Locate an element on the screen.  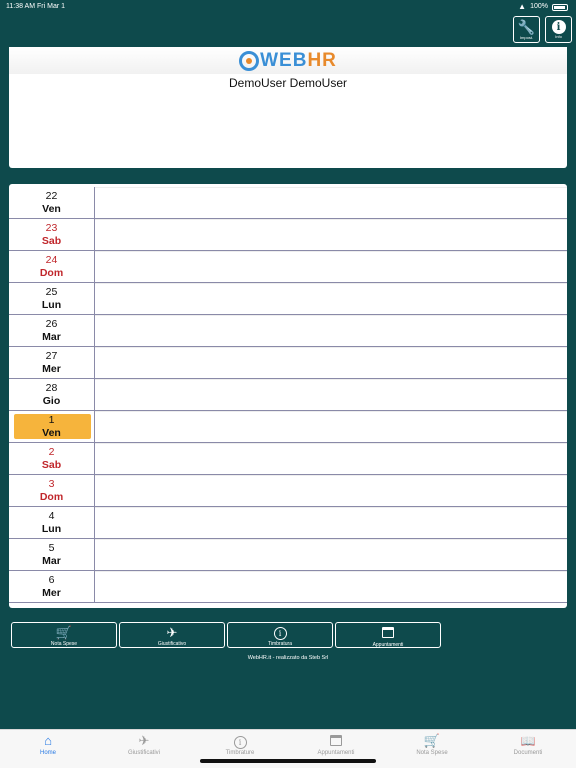
calendar-day-today: 1 Ven is located at coordinates (52, 426).